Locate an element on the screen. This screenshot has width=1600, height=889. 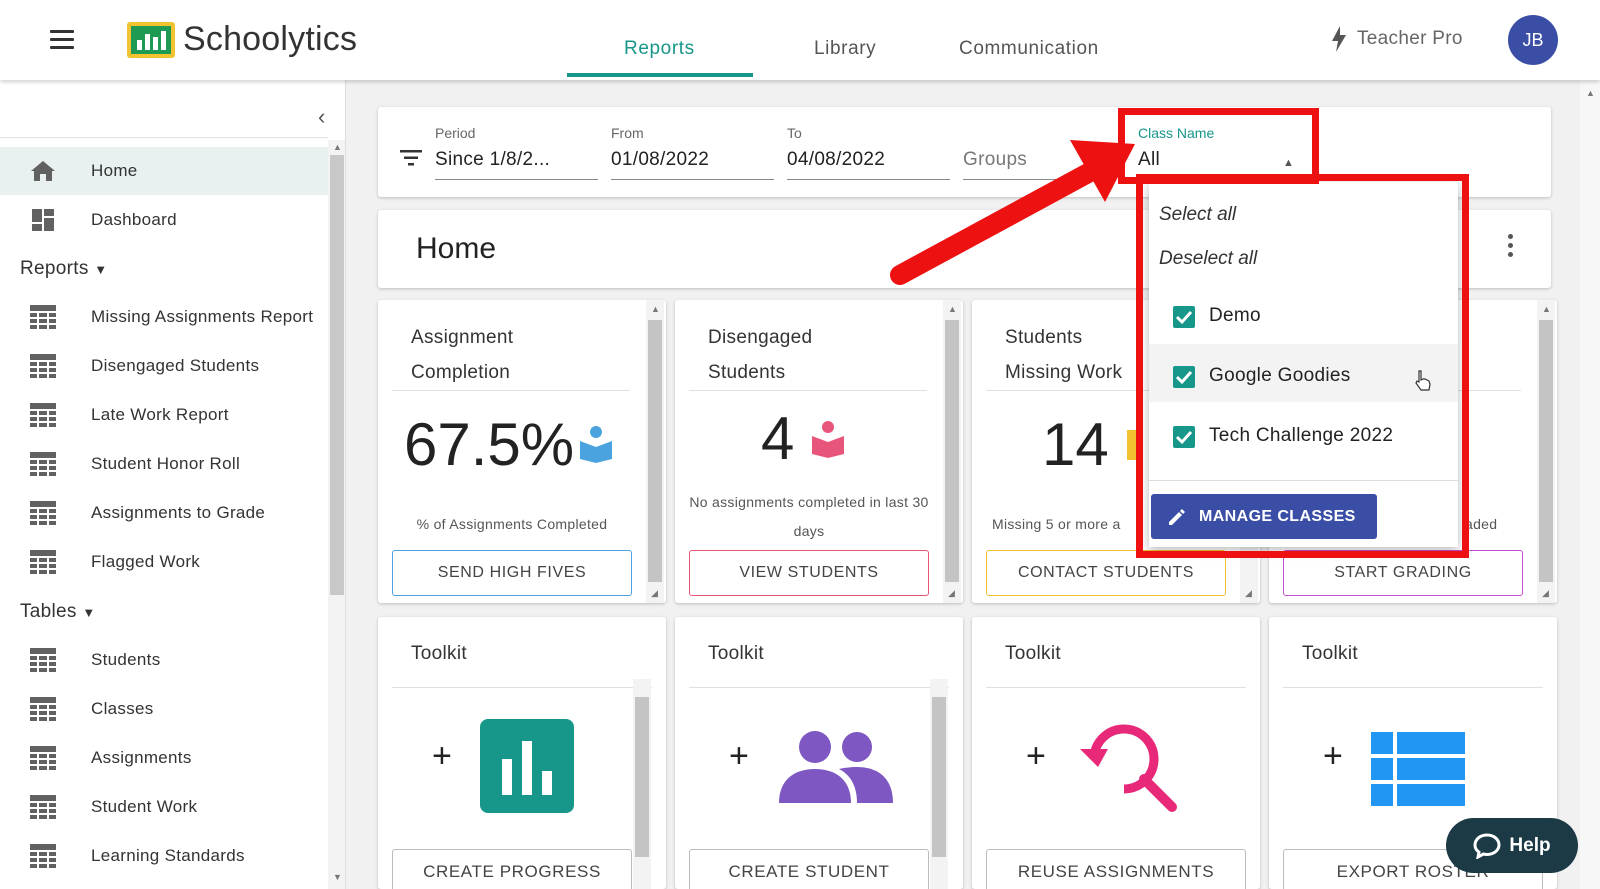
tab-reports: Reports is located at coordinates (659, 49).